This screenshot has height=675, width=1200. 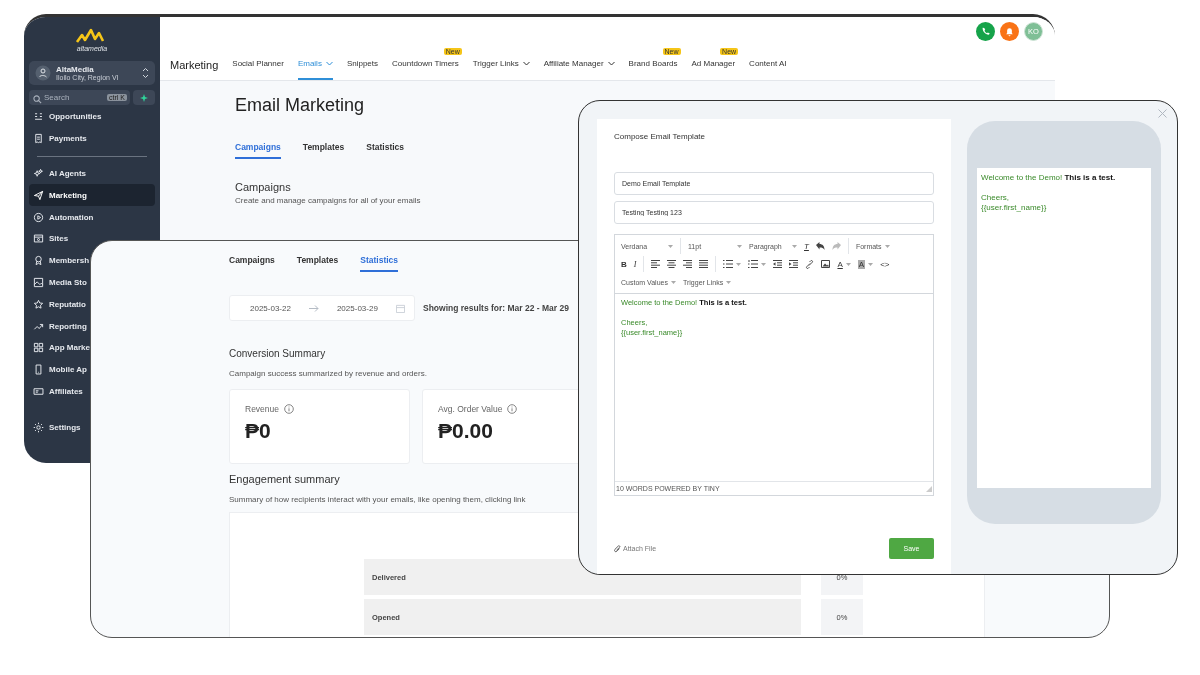 What do you see at coordinates (753, 264) in the screenshot?
I see `numbered-list-icon` at bounding box center [753, 264].